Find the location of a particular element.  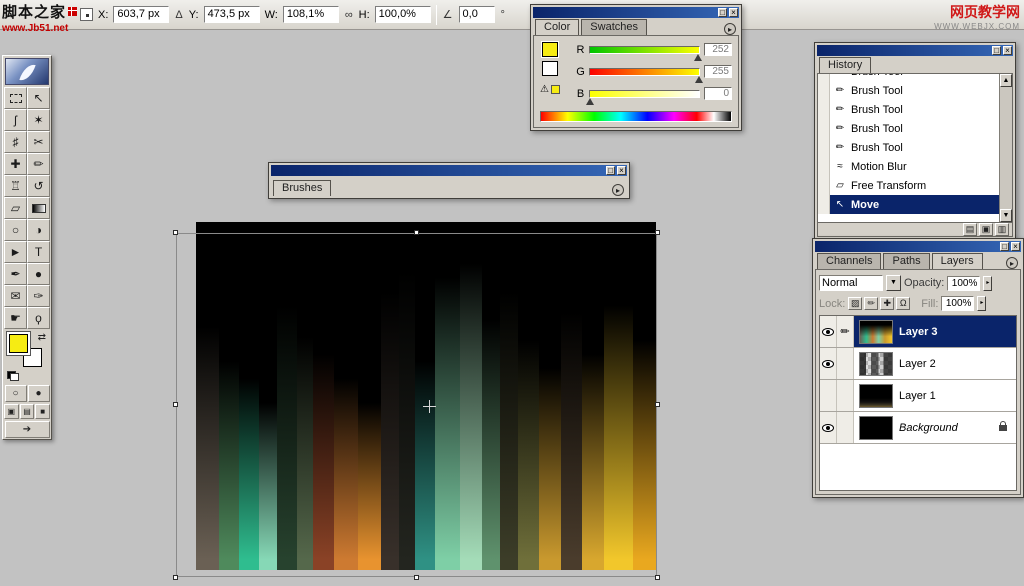

chain-link-icon: ∞ is located at coordinates (349, 15).